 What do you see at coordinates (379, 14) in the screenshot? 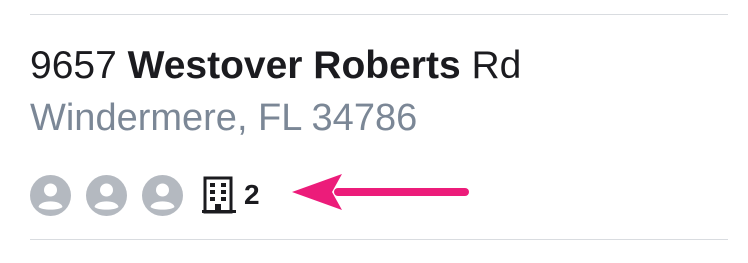
I see `top-divider` at bounding box center [379, 14].